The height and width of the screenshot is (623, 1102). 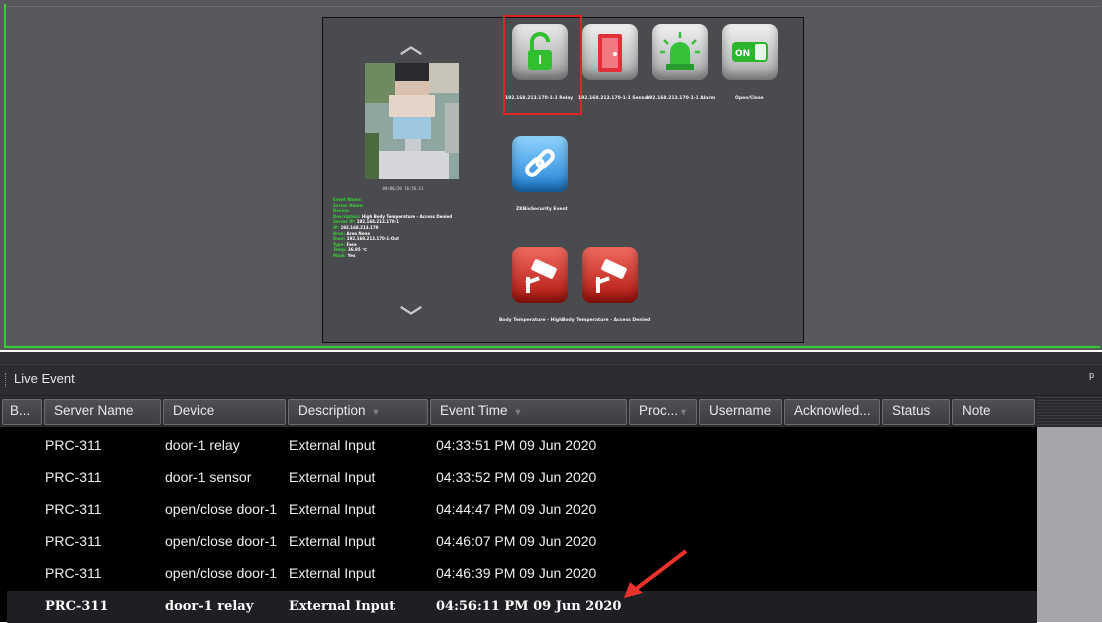 What do you see at coordinates (347, 199) in the screenshot?
I see `detail-key: Event Name:` at bounding box center [347, 199].